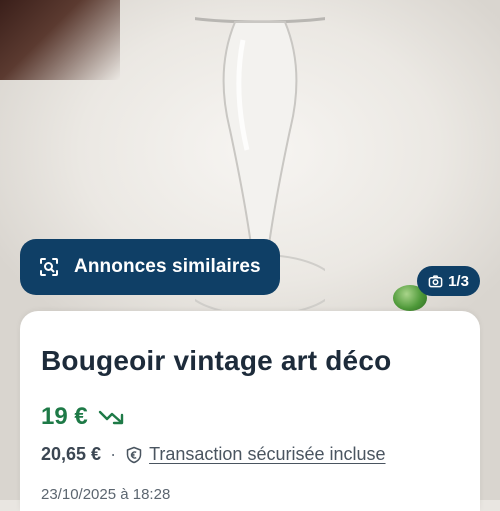 The height and width of the screenshot is (511, 500). What do you see at coordinates (60, 40) in the screenshot?
I see `photo-background-corner` at bounding box center [60, 40].